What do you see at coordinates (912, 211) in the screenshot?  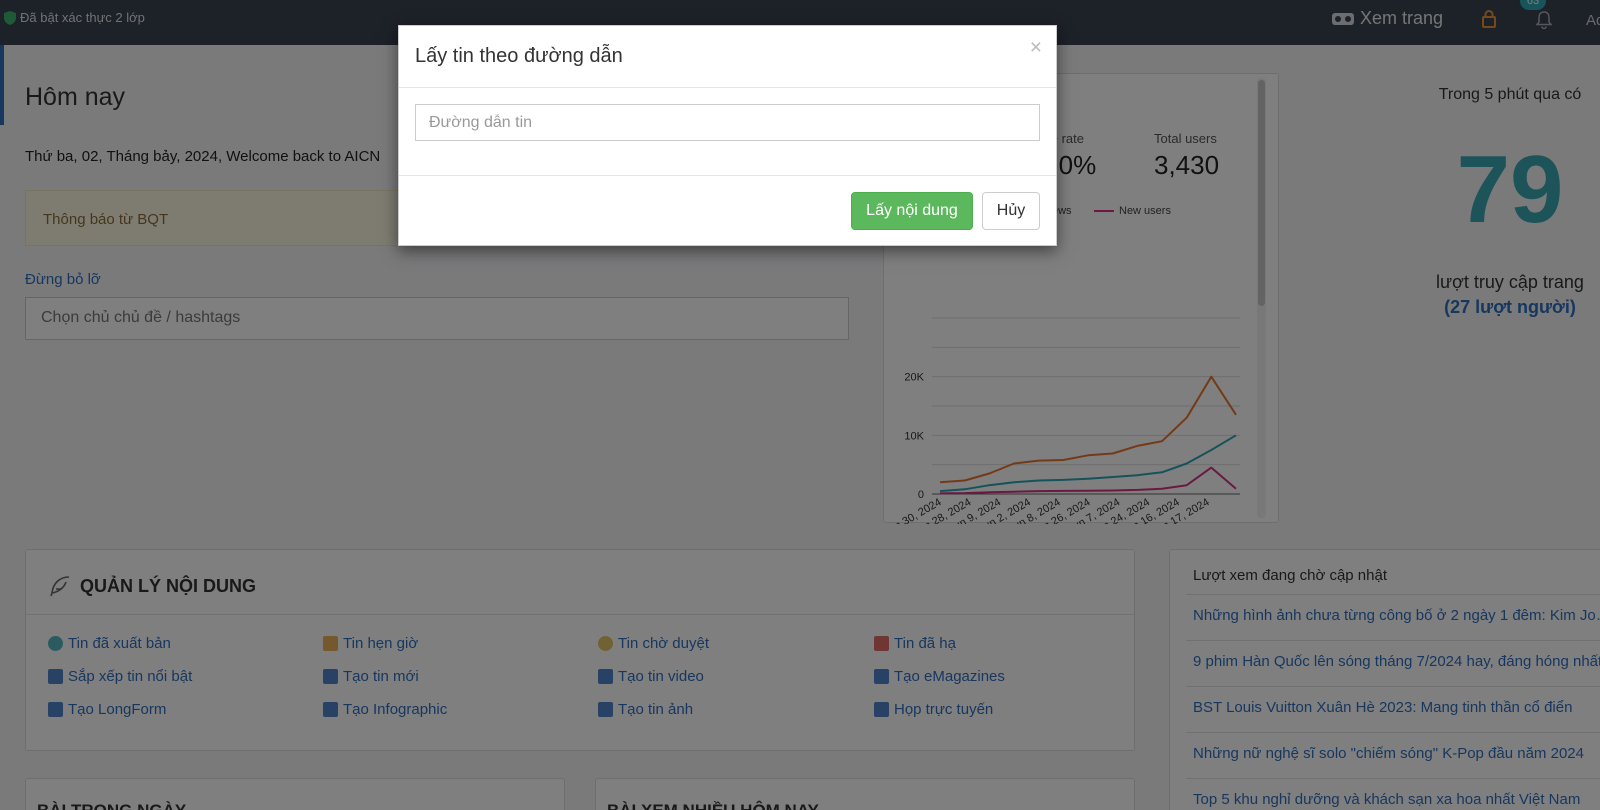 I see `fetch-content-button: Lấy nội dung` at bounding box center [912, 211].